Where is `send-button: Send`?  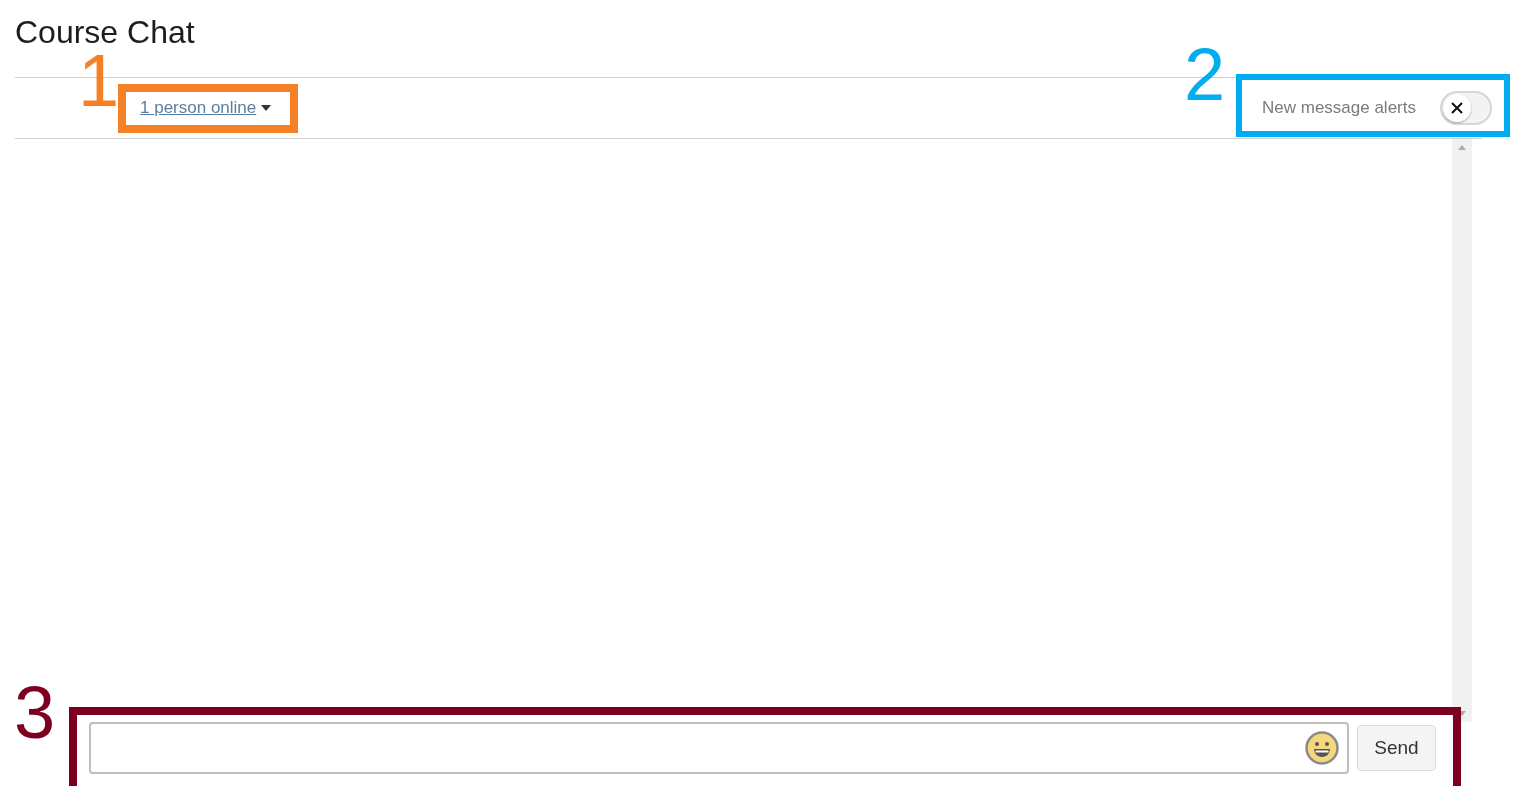
send-button: Send is located at coordinates (1396, 748).